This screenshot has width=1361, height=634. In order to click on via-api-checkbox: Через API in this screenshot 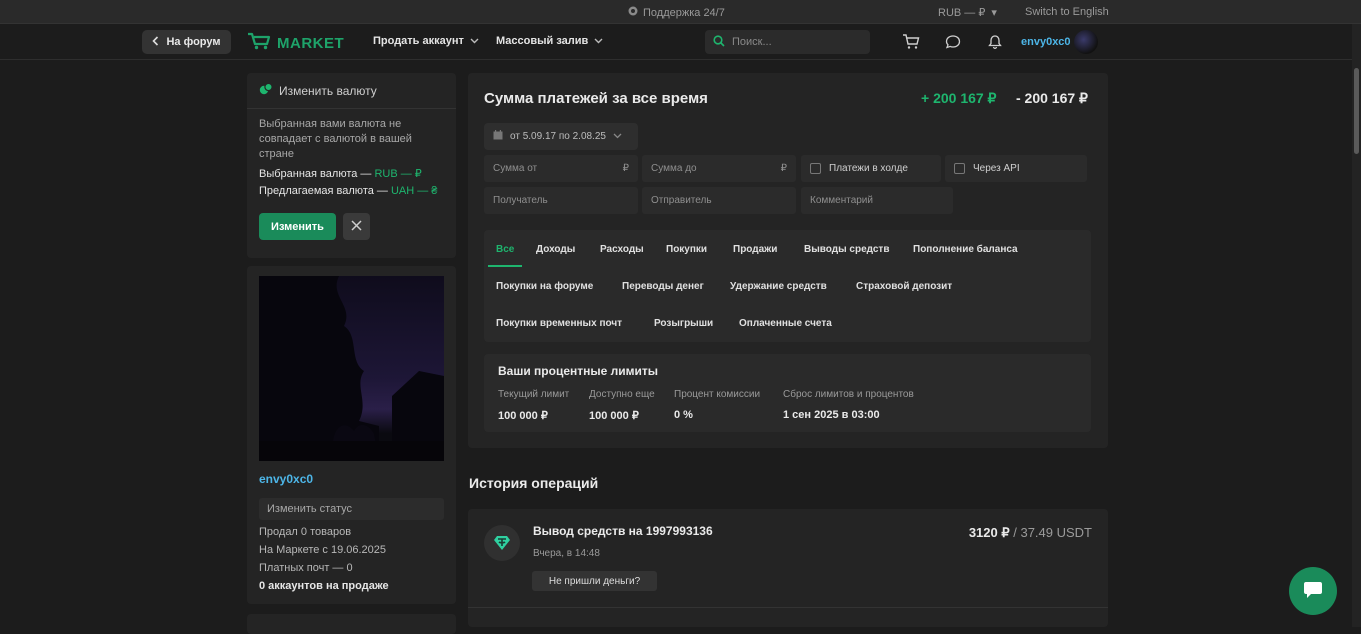, I will do `click(1016, 168)`.